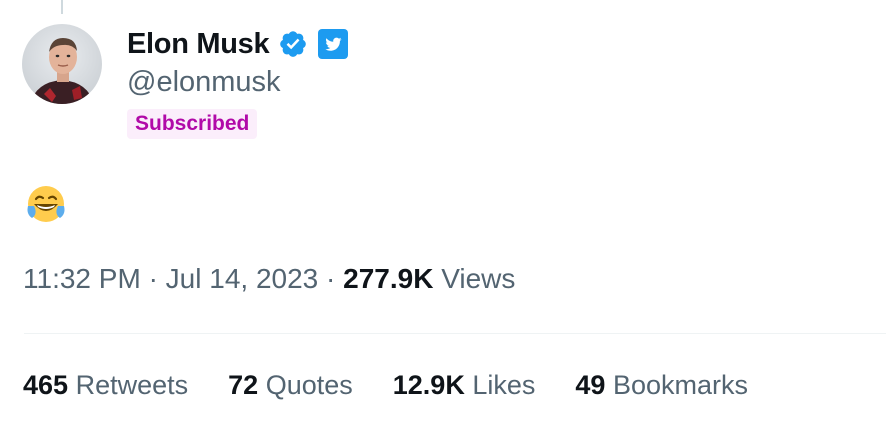 The image size is (886, 434). I want to click on views-link: 277.9K Views, so click(429, 278).